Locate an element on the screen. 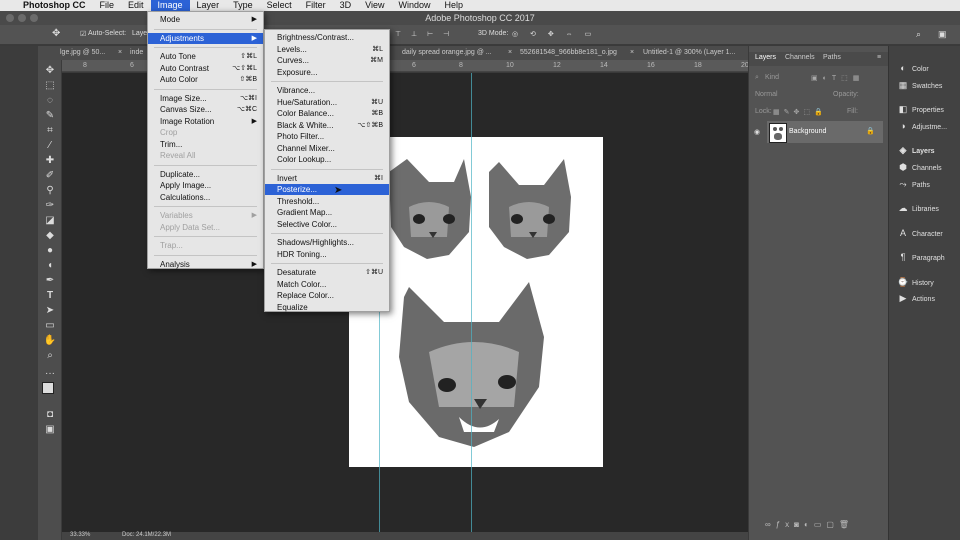 The width and height of the screenshot is (960, 540). image-menu-item: Auto Contrast ⌥⇧⌘L is located at coordinates (205, 68).